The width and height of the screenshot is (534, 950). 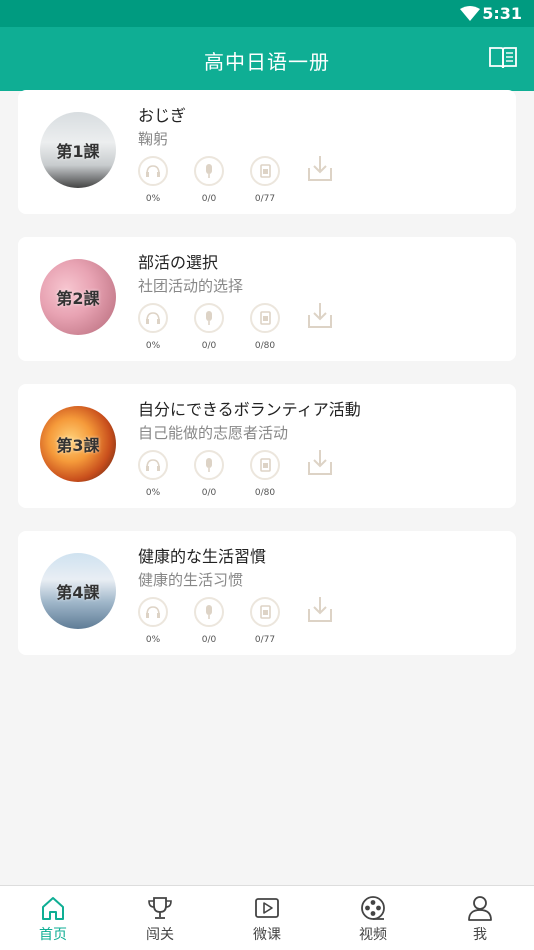 What do you see at coordinates (267, 62) in the screenshot?
I see `page-title: 高中日语一册` at bounding box center [267, 62].